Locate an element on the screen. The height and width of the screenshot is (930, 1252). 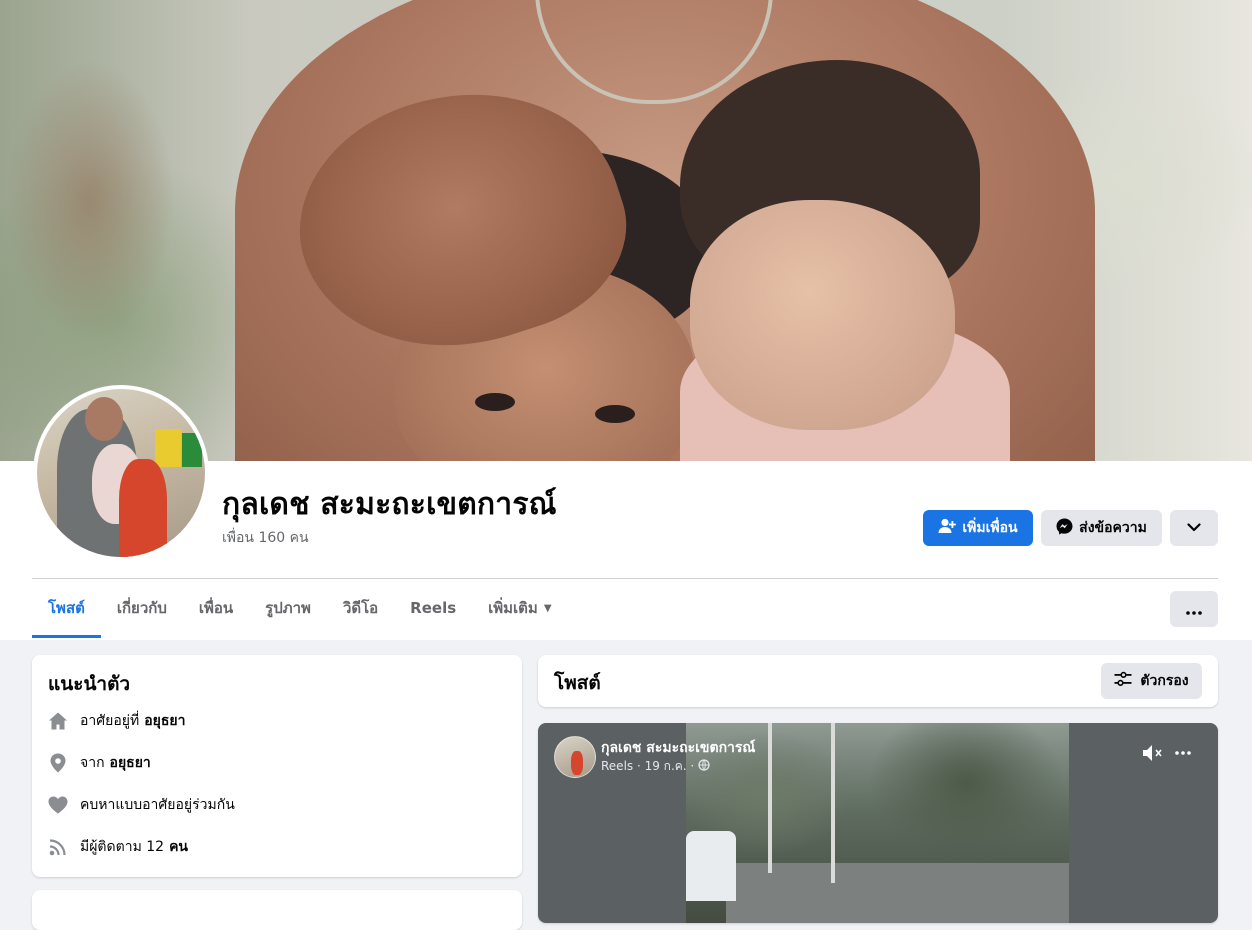
profile-avatar is located at coordinates (121, 473).